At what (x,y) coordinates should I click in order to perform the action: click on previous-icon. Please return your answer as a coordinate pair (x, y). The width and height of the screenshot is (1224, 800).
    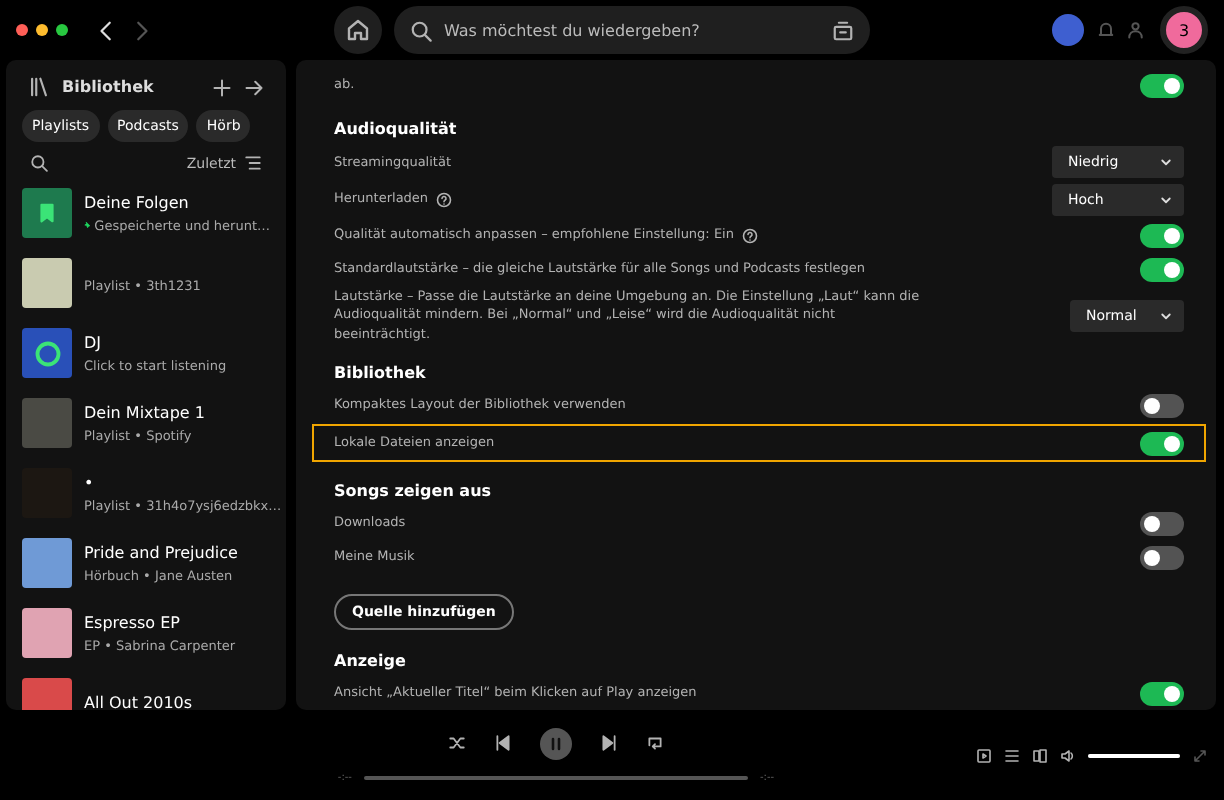
    Looking at the image, I should click on (503, 743).